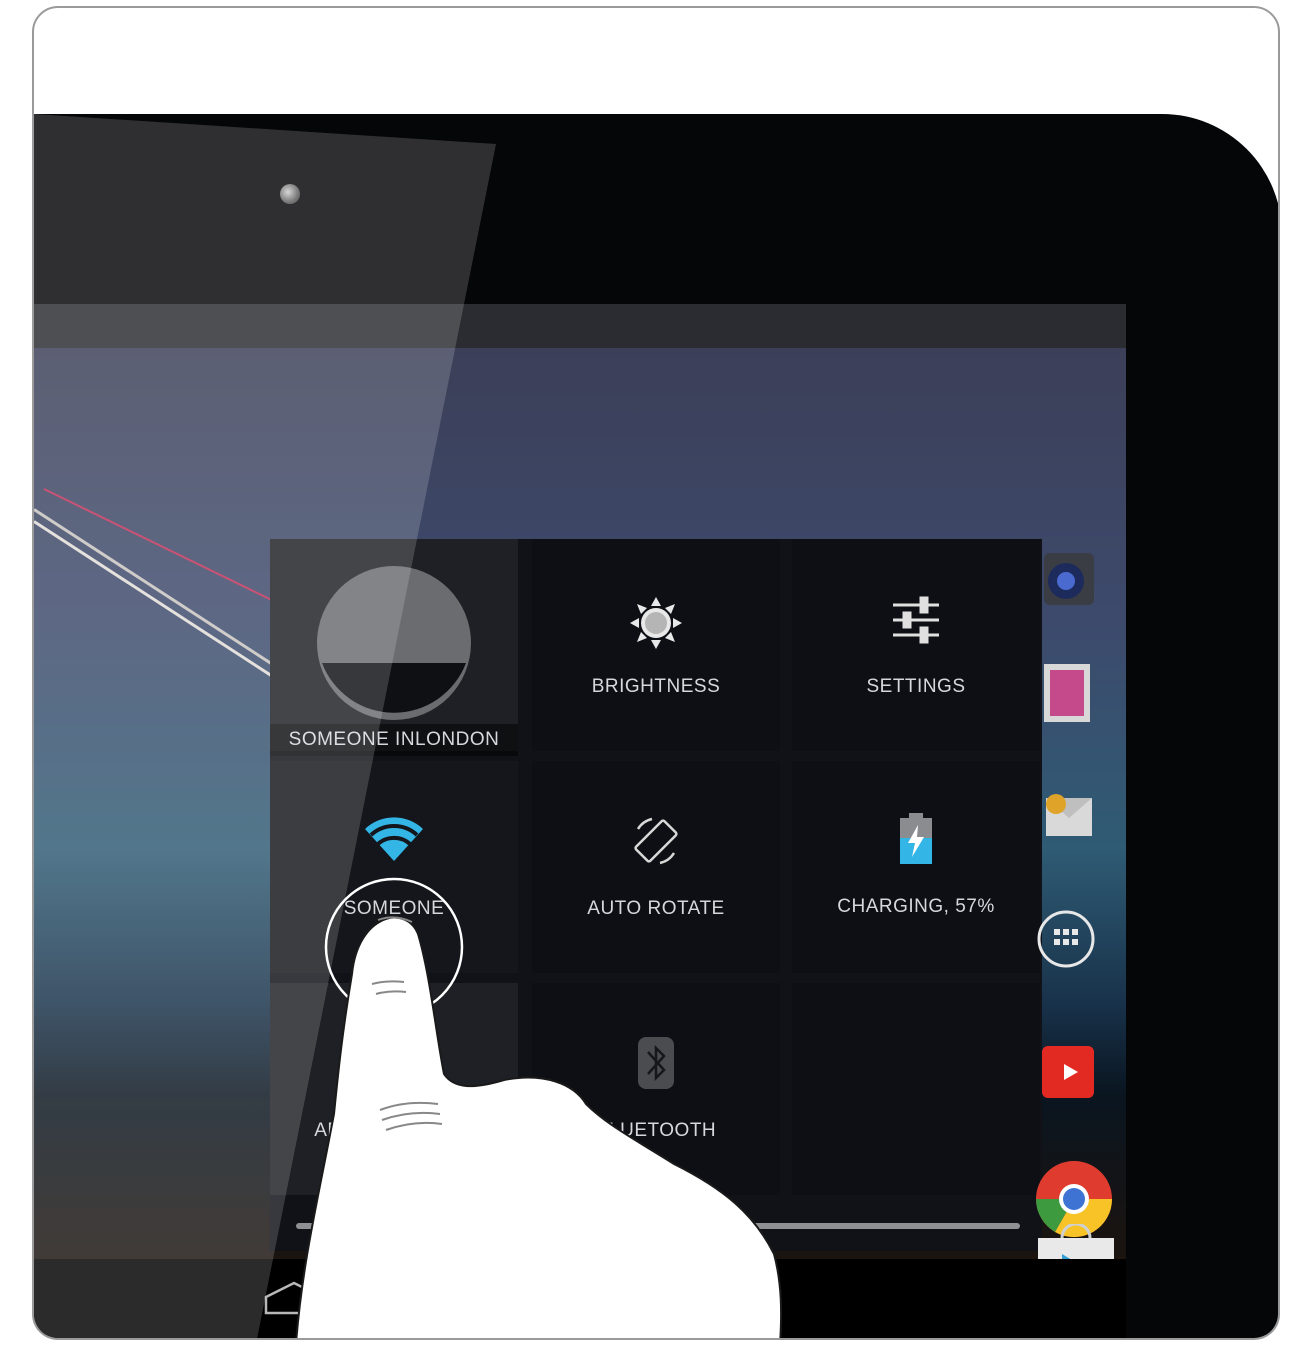 The width and height of the screenshot is (1299, 1346). I want to click on tapping-hand-illustration, so click(539, 1107).